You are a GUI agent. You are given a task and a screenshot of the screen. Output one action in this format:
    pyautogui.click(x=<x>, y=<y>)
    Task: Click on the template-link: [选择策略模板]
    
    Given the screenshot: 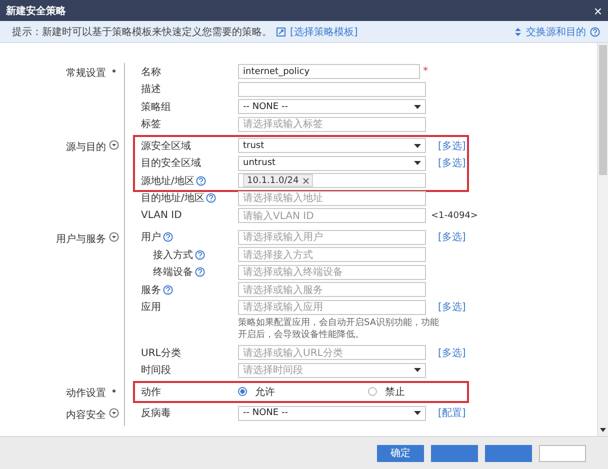 What is the action you would take?
    pyautogui.click(x=324, y=31)
    